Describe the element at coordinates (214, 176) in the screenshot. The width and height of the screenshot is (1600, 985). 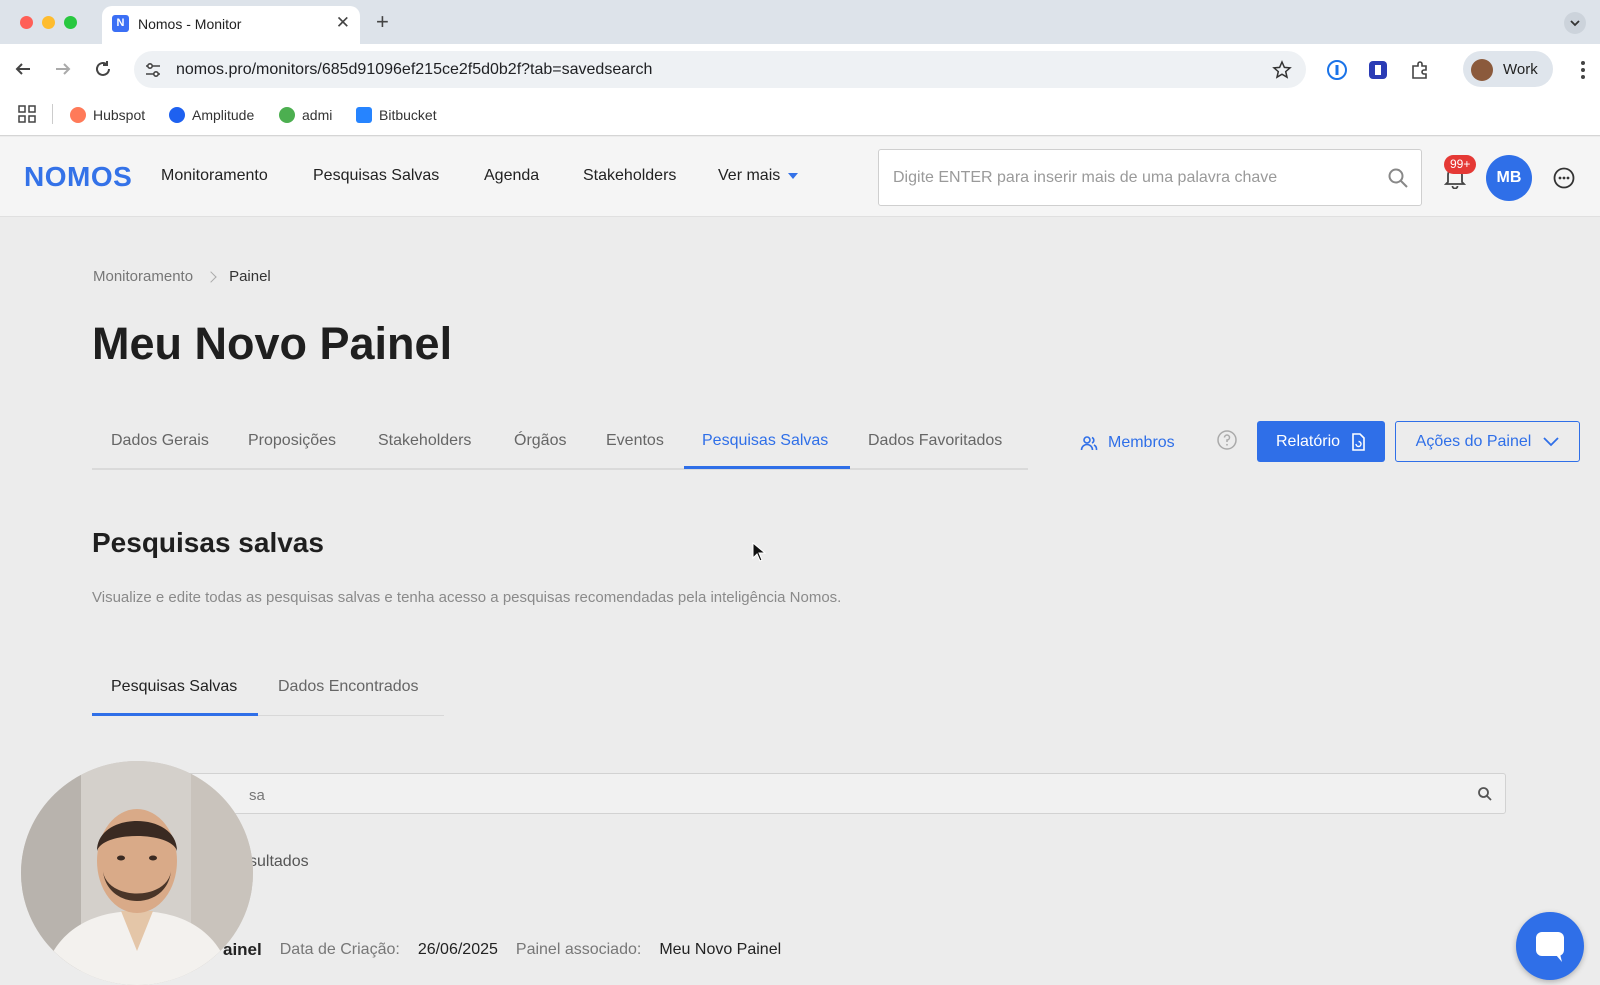
I see `nav-monitoramento: Monitoramento` at that location.